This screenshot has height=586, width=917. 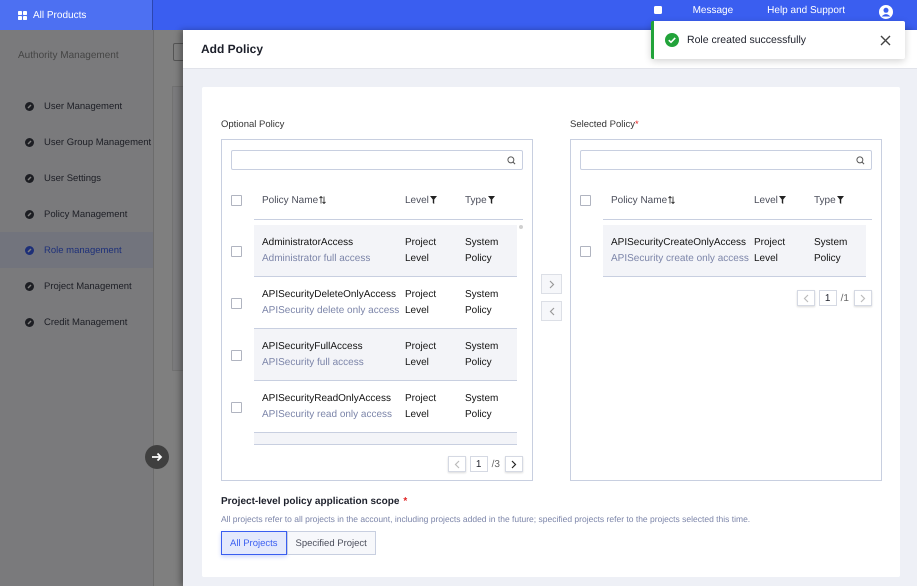 What do you see at coordinates (521, 227) in the screenshot?
I see `scrollbar-thumb` at bounding box center [521, 227].